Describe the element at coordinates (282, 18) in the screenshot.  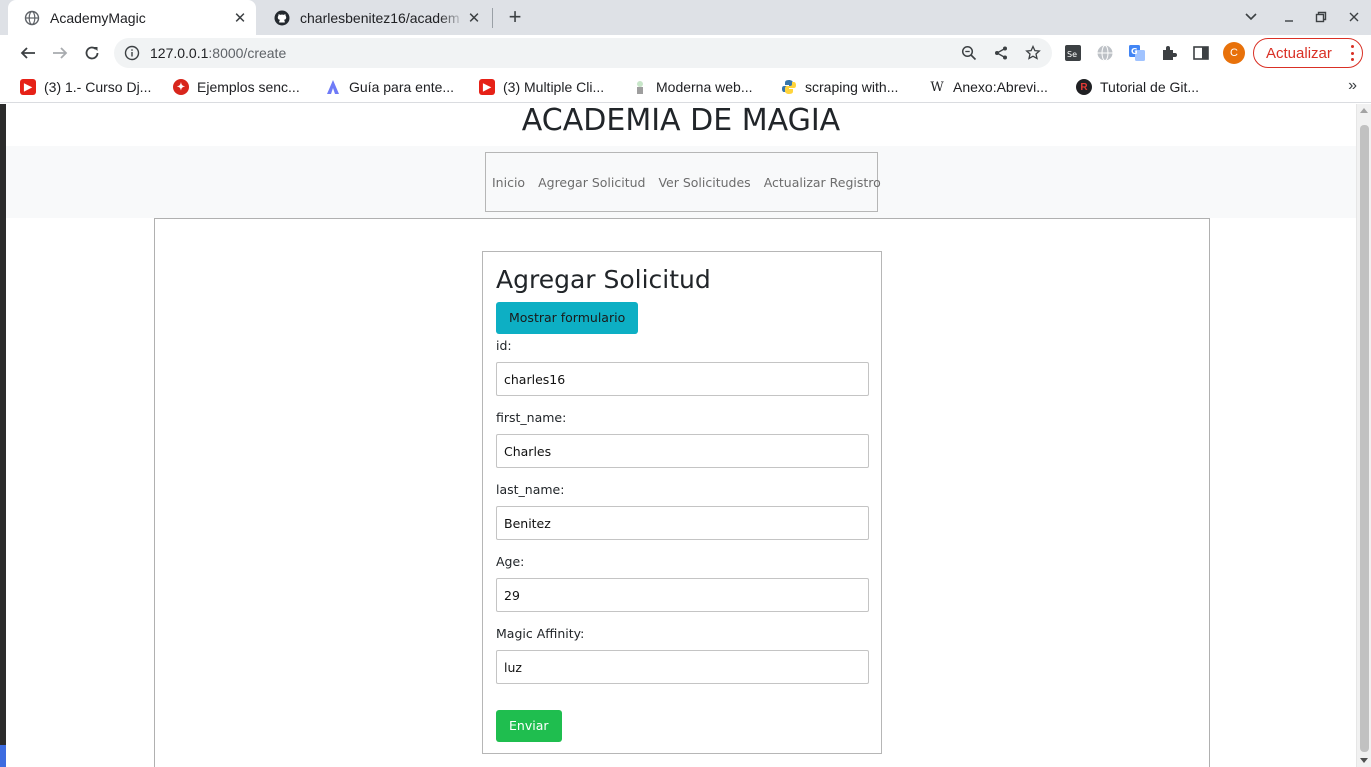
I see `github-icon` at that location.